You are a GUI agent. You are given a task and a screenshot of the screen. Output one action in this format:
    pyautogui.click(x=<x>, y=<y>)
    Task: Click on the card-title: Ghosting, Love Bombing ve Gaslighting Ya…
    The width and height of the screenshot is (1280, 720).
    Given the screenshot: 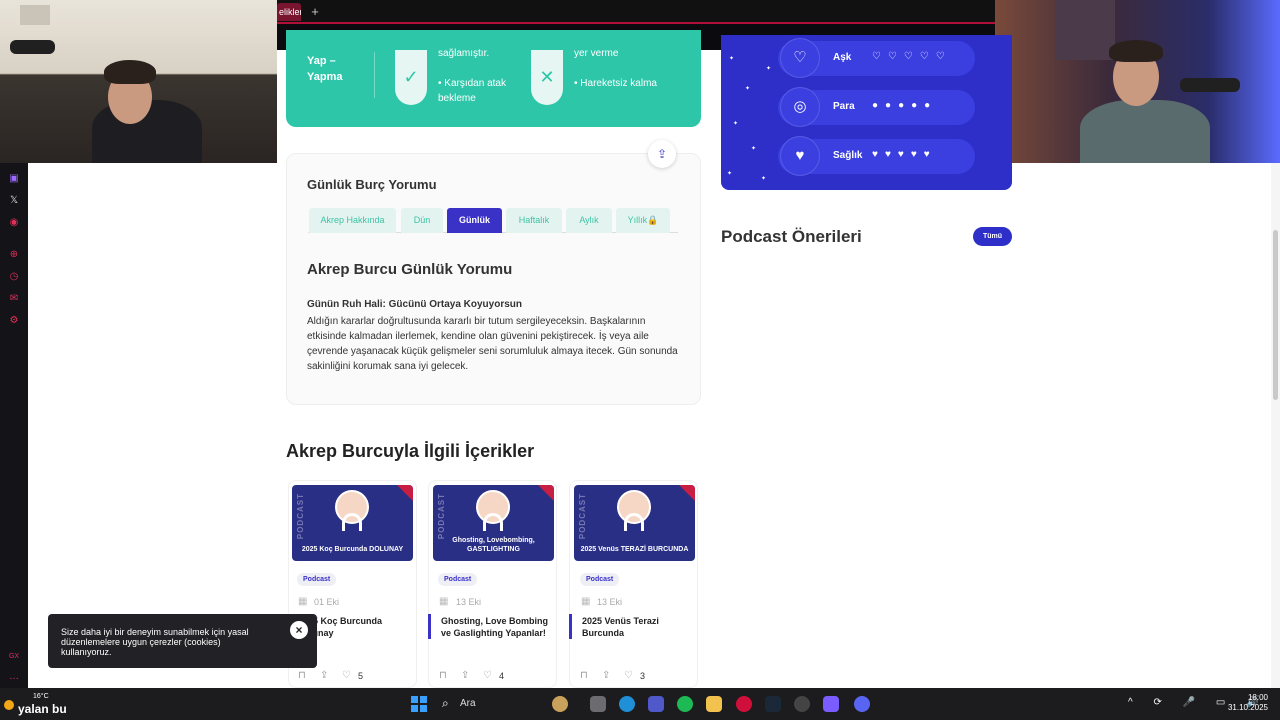 What is the action you would take?
    pyautogui.click(x=499, y=627)
    